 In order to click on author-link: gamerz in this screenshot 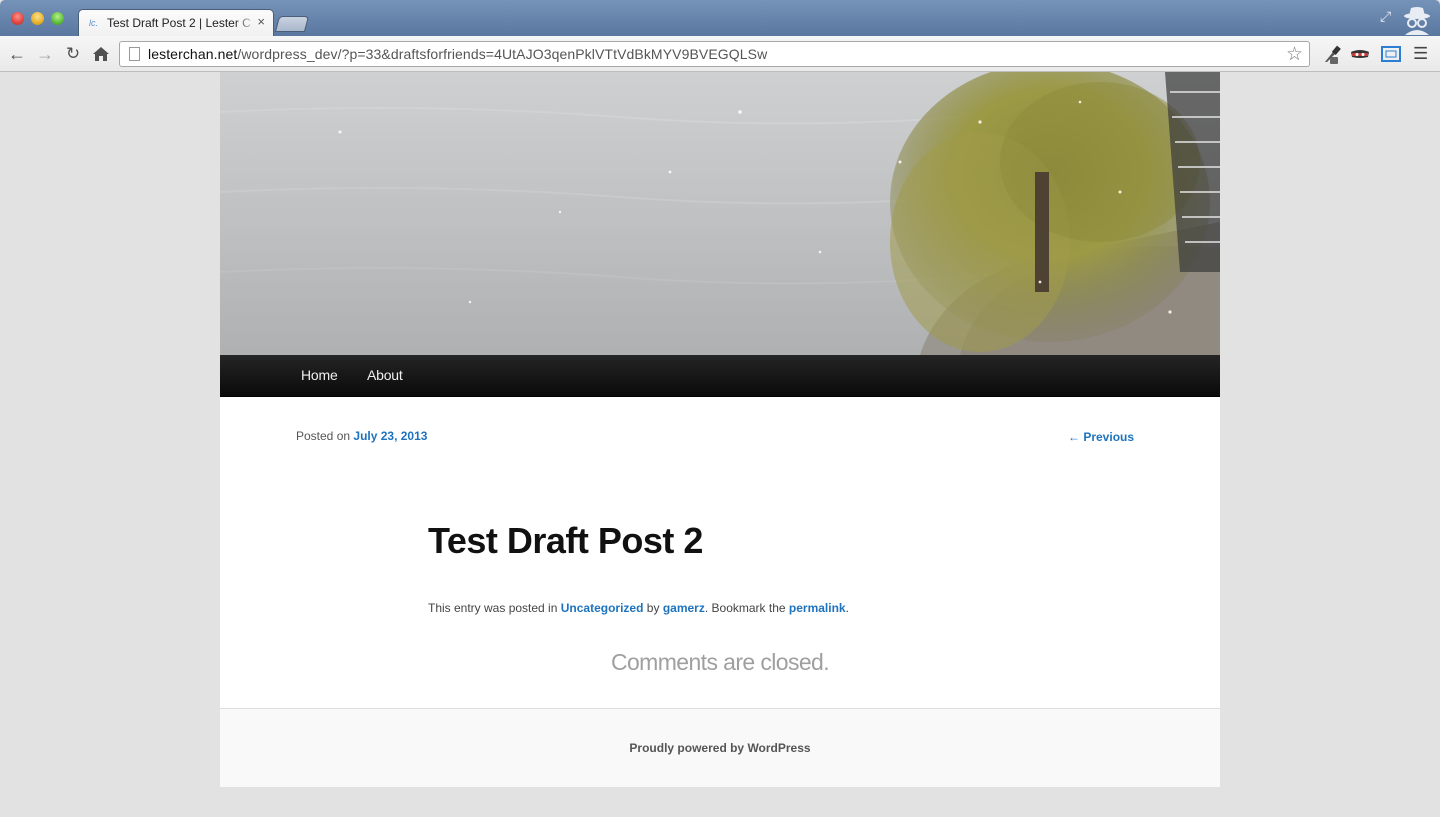, I will do `click(684, 608)`.